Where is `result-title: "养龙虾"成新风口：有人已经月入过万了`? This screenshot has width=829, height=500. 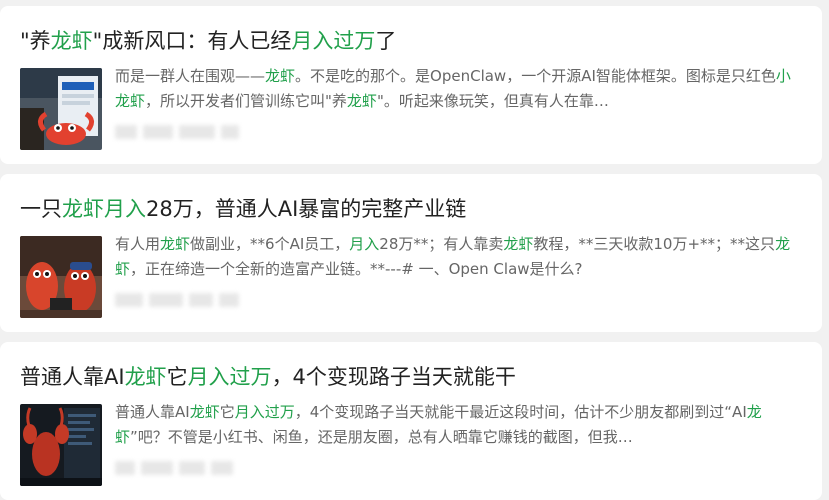
result-title: "养龙虾"成新风口：有人已经月入过万了 is located at coordinates (410, 41).